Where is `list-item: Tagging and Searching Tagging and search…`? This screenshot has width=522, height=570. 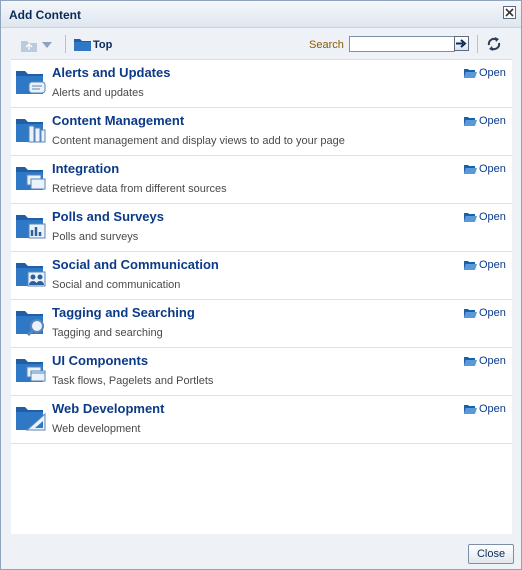 list-item: Tagging and Searching Tagging and search… is located at coordinates (261, 324).